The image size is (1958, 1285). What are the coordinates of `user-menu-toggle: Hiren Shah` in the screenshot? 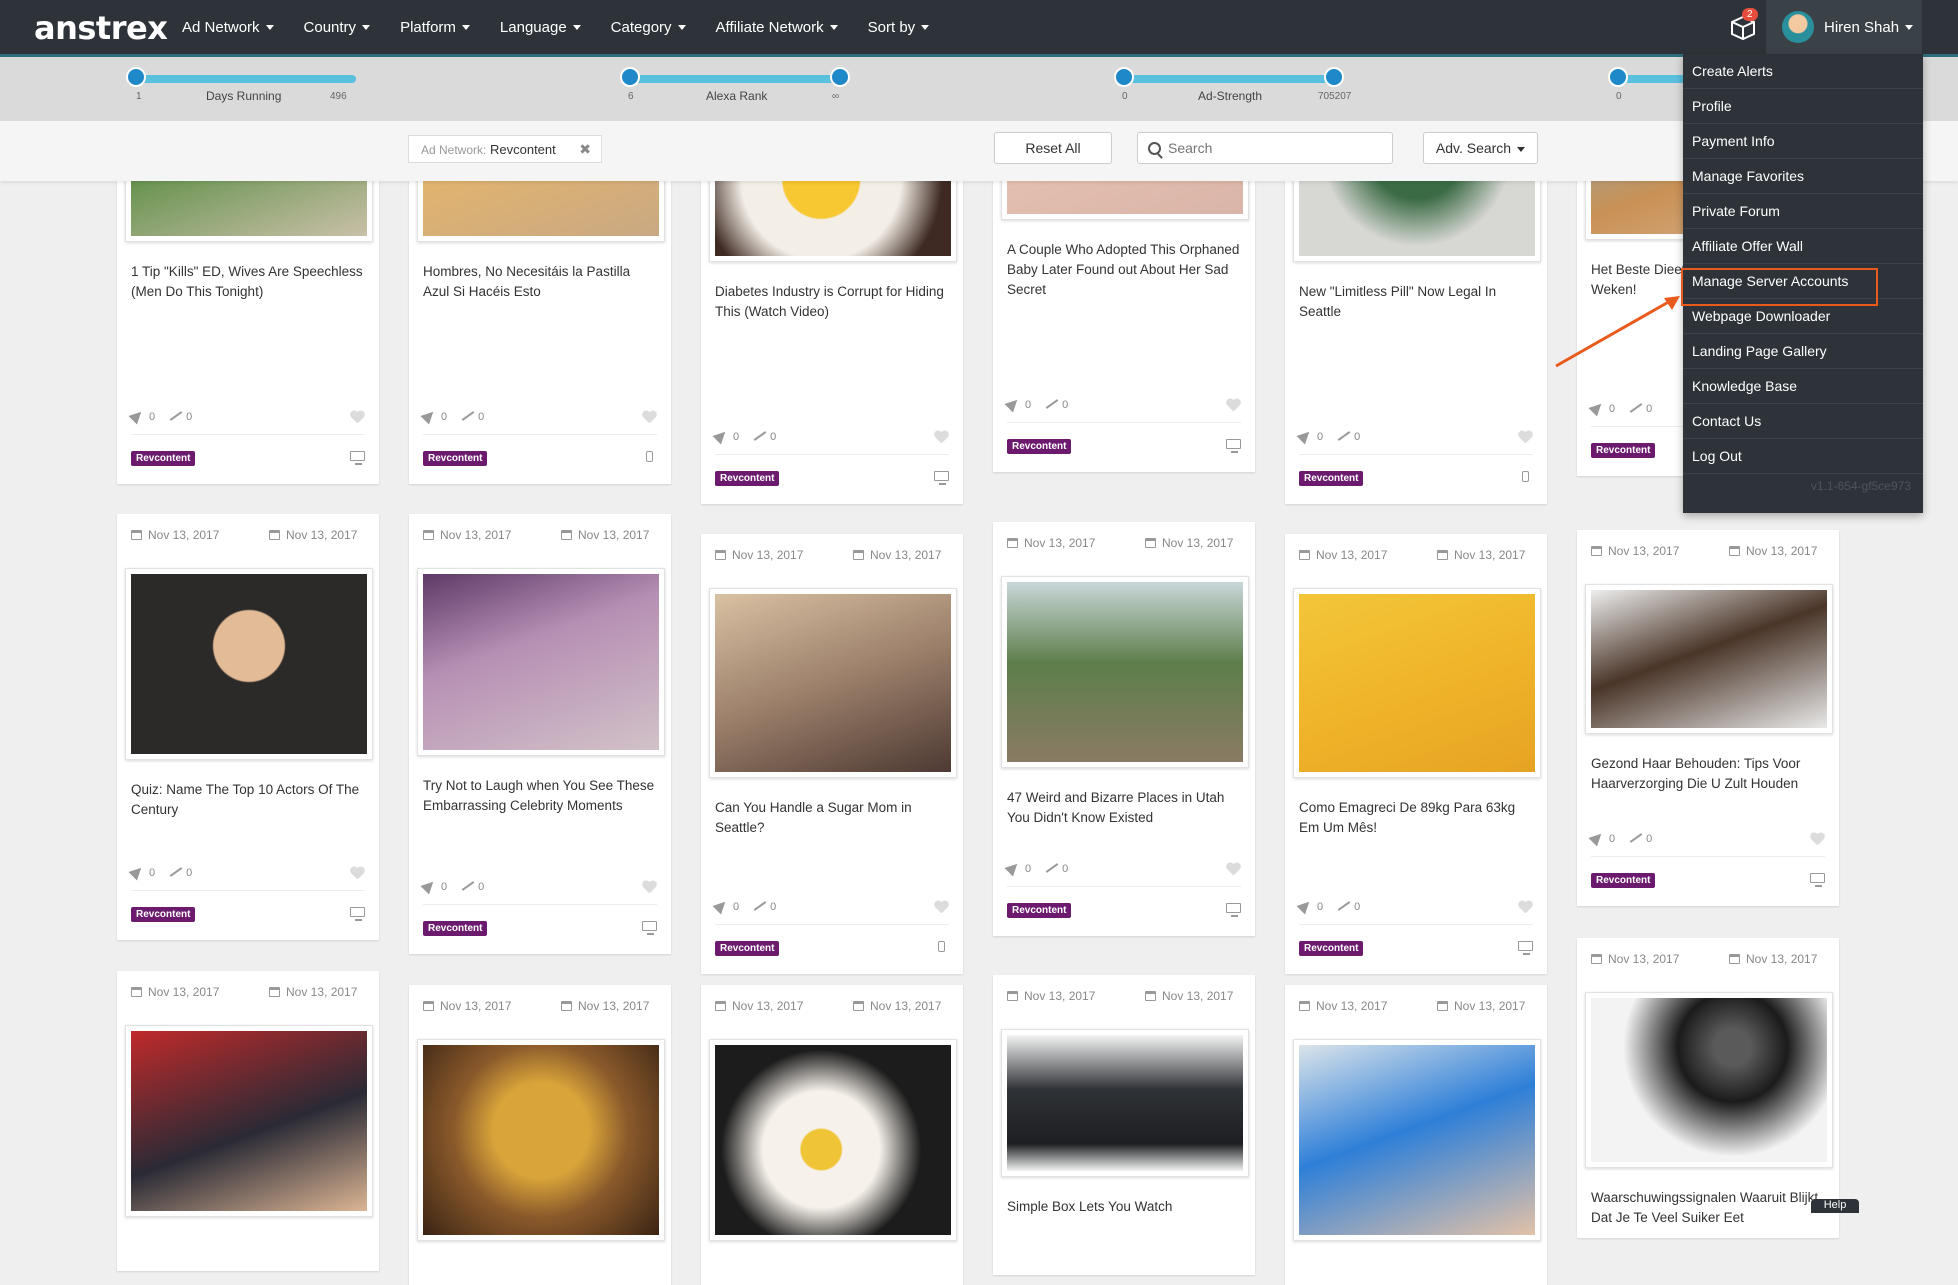 It's located at (1844, 27).